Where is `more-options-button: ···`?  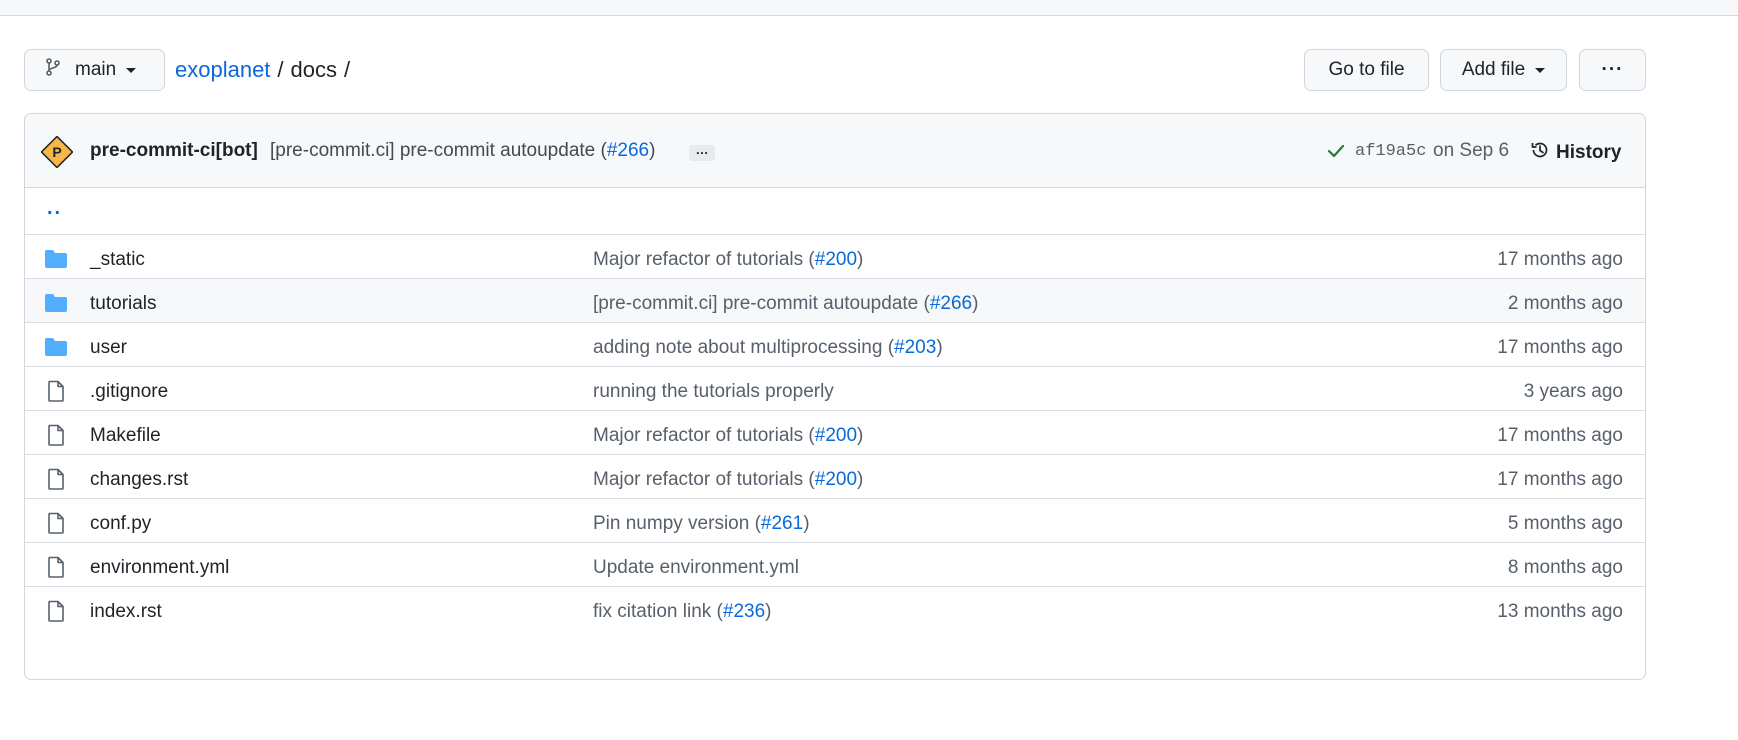 more-options-button: ··· is located at coordinates (1612, 70).